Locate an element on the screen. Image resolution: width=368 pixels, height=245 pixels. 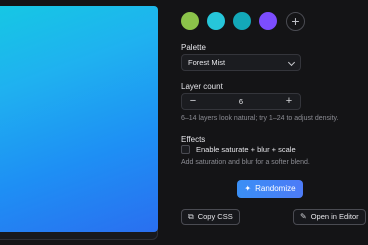
effects-checkbox-label: Enable saturate + blur + scale is located at coordinates (246, 149).